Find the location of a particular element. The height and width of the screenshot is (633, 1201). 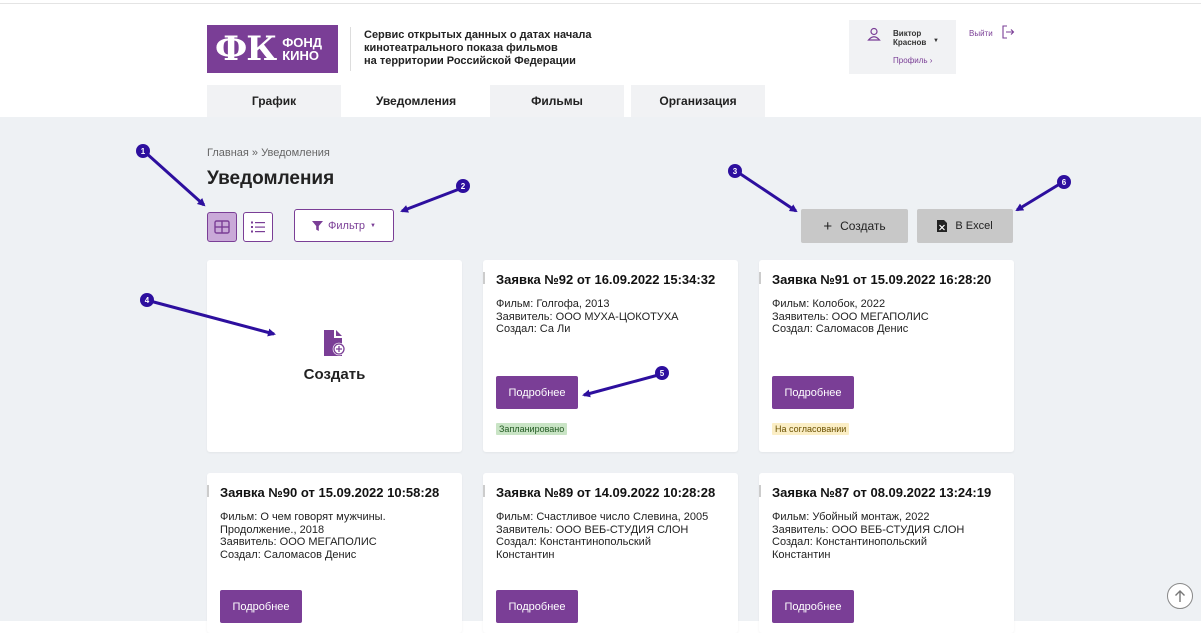

logout-link: Выйти is located at coordinates (981, 33).